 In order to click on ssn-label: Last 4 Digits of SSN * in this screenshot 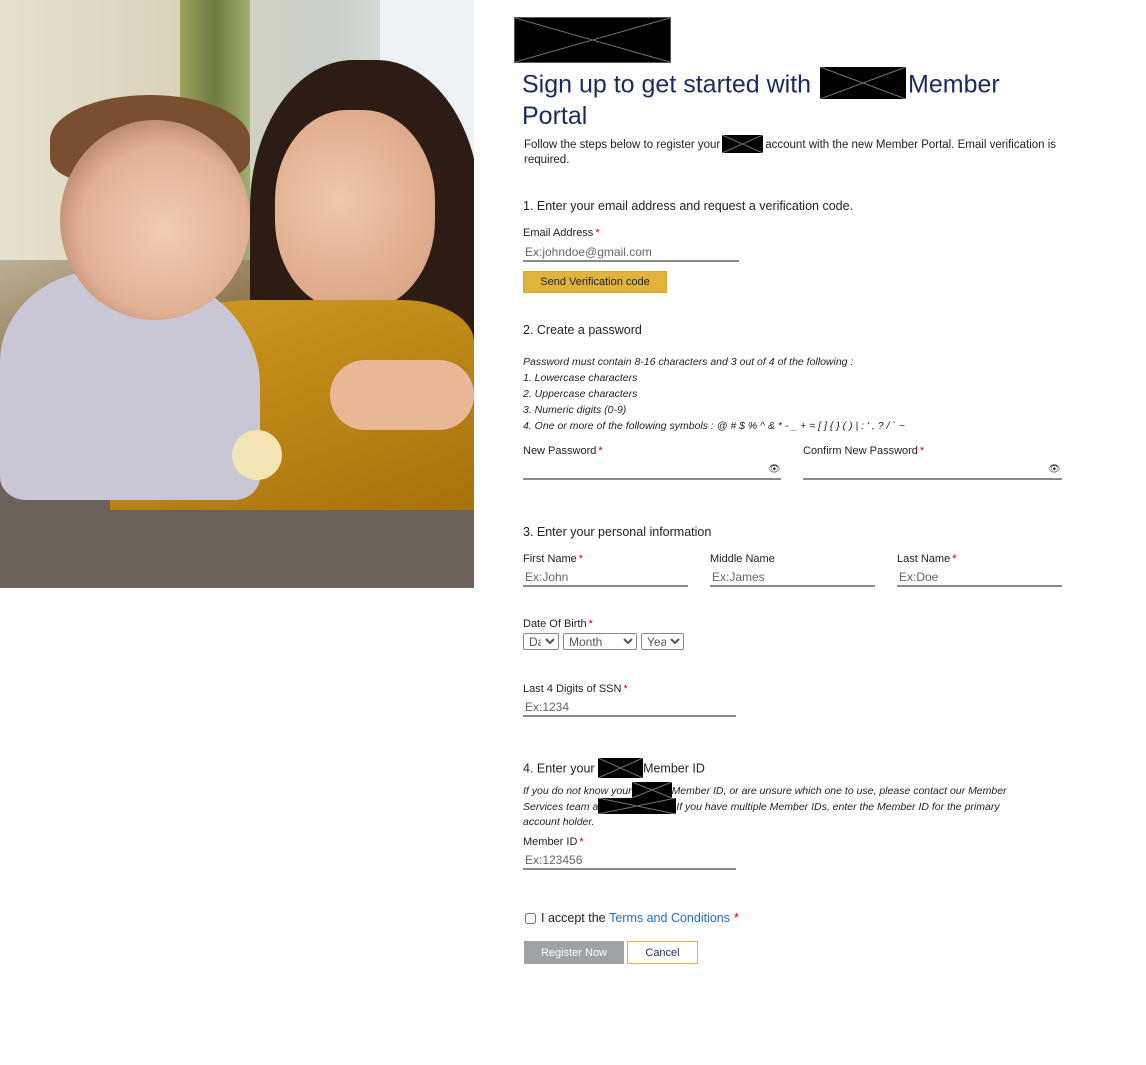, I will do `click(575, 689)`.